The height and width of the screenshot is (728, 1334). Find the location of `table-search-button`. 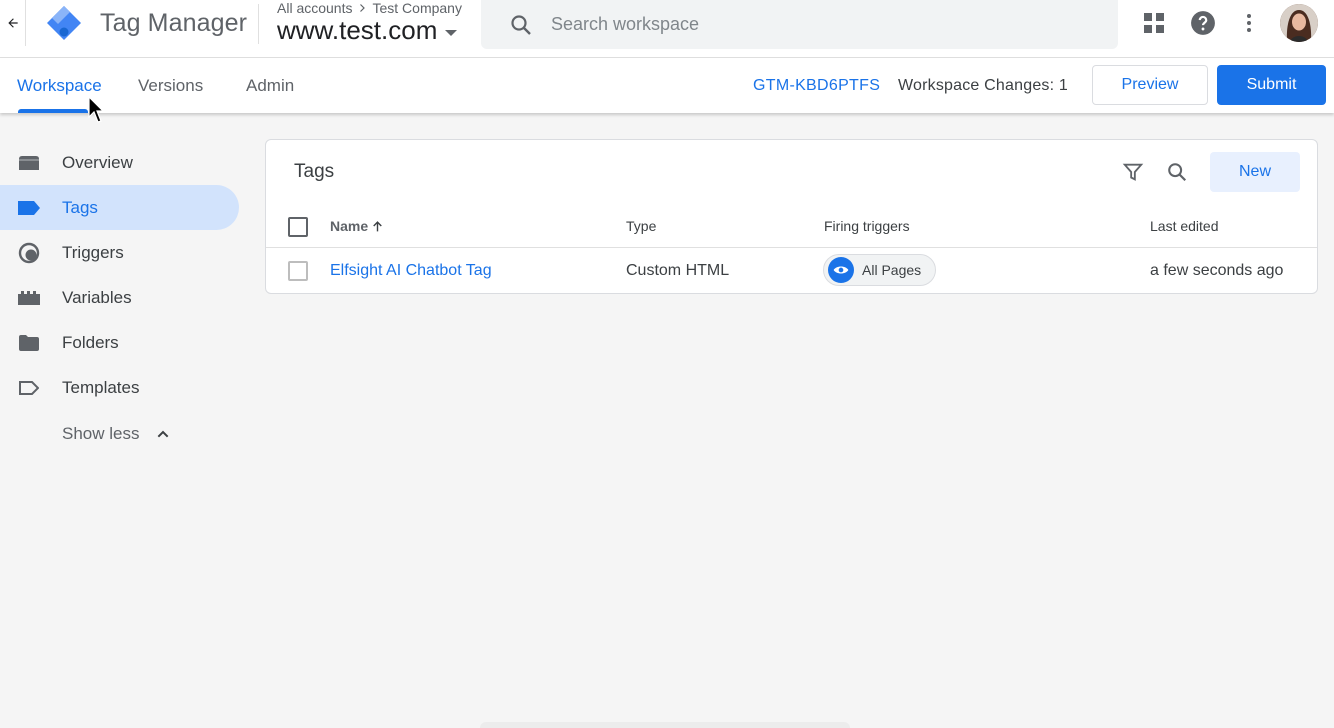

table-search-button is located at coordinates (1177, 172).